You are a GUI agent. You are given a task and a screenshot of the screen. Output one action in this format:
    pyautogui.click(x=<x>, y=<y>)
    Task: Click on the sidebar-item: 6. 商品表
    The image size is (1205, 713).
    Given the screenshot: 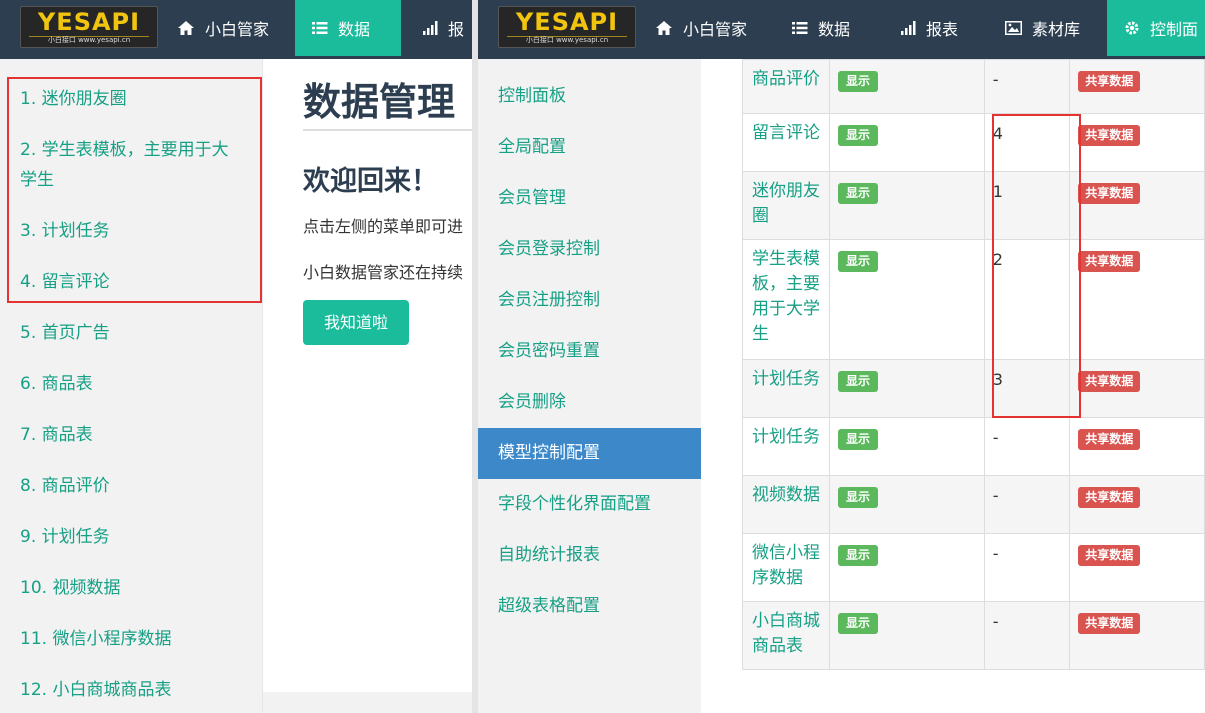 What is the action you would take?
    pyautogui.click(x=132, y=384)
    